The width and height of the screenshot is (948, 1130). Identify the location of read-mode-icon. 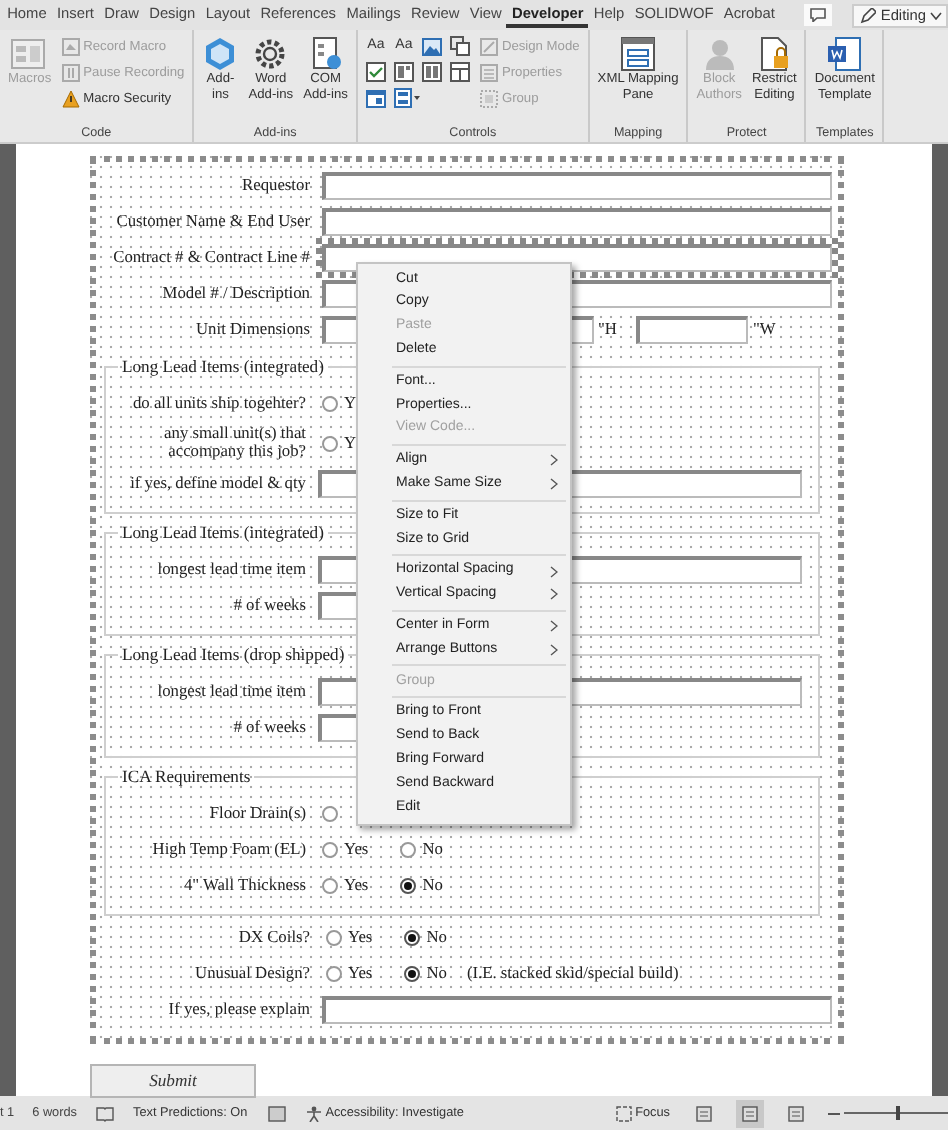
(704, 1113).